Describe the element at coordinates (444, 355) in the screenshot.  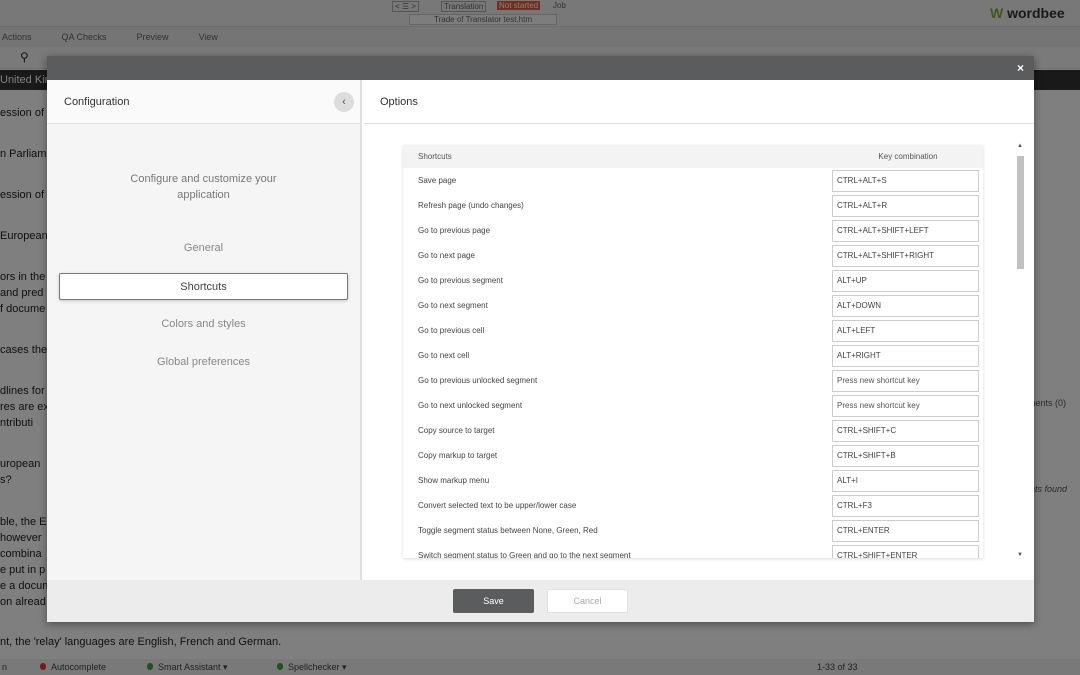
I see `shortcut-label: Go to next cell` at that location.